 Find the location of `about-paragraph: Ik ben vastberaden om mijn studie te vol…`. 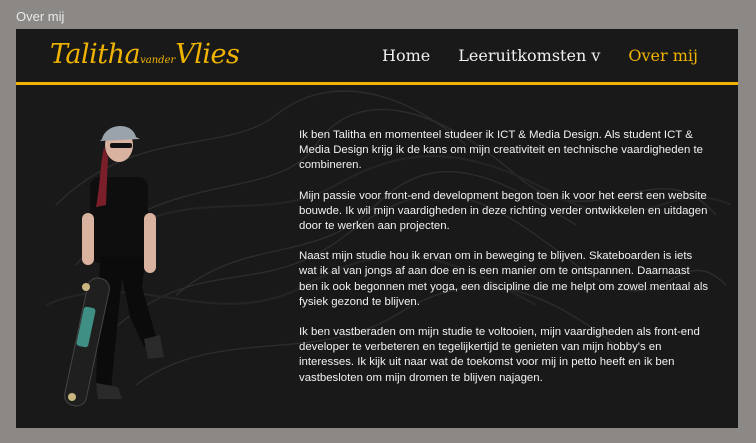

about-paragraph: Ik ben vastberaden om mijn studie te vol… is located at coordinates (499, 355).